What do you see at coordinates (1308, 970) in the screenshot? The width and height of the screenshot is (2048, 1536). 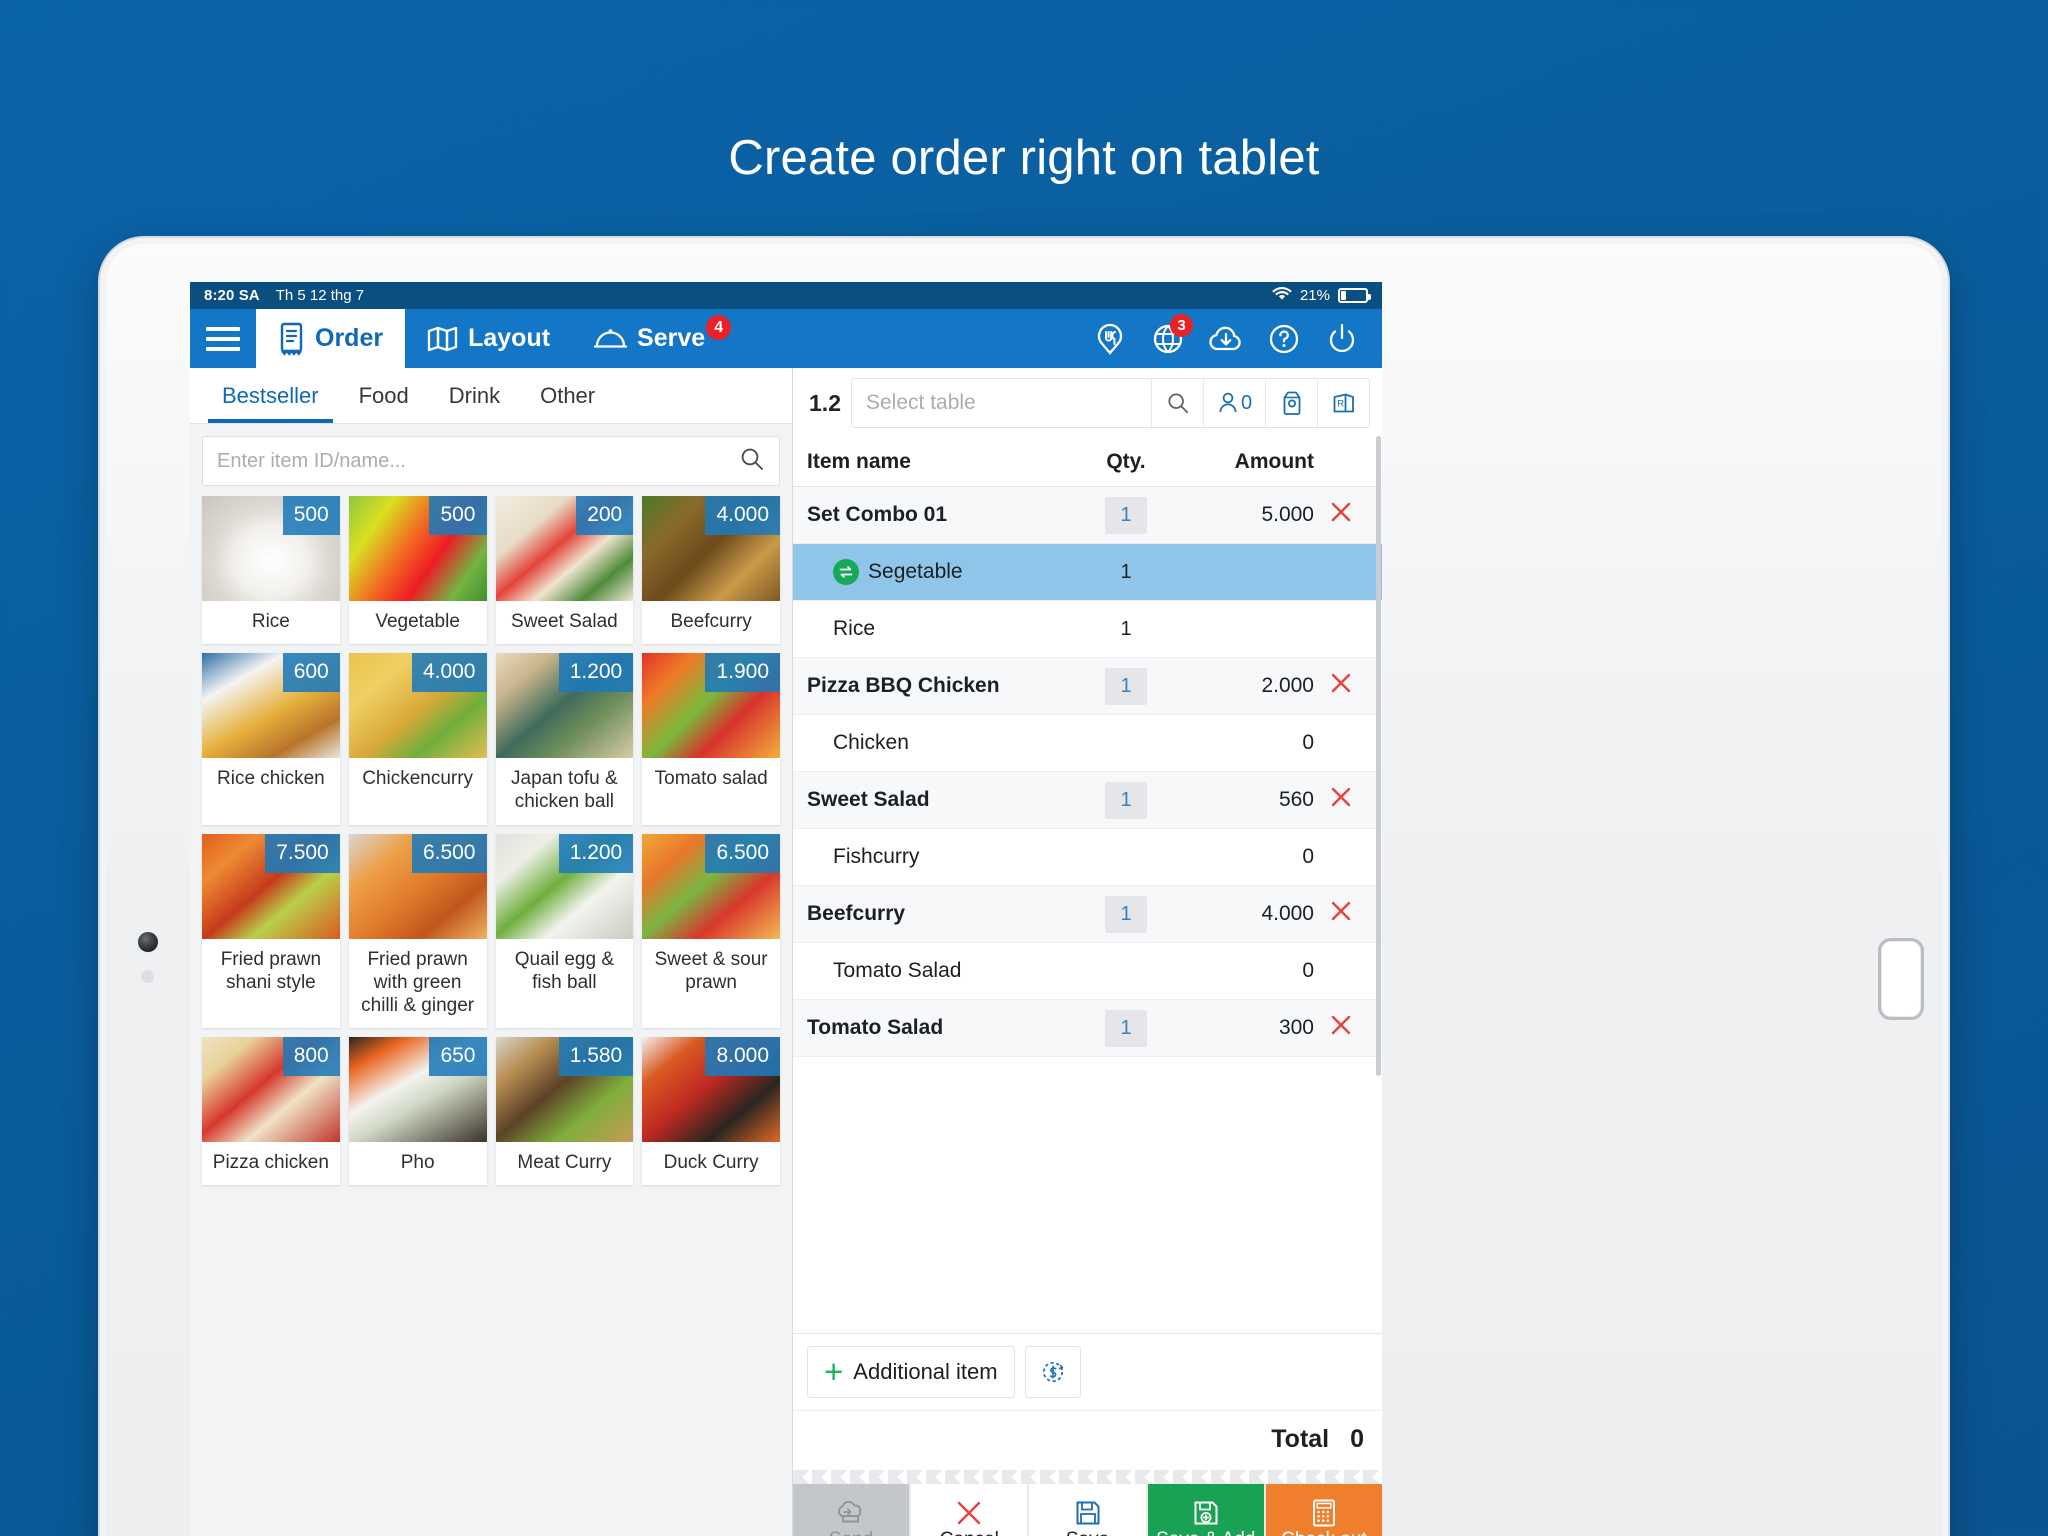 I see `order-item-amount: 0` at bounding box center [1308, 970].